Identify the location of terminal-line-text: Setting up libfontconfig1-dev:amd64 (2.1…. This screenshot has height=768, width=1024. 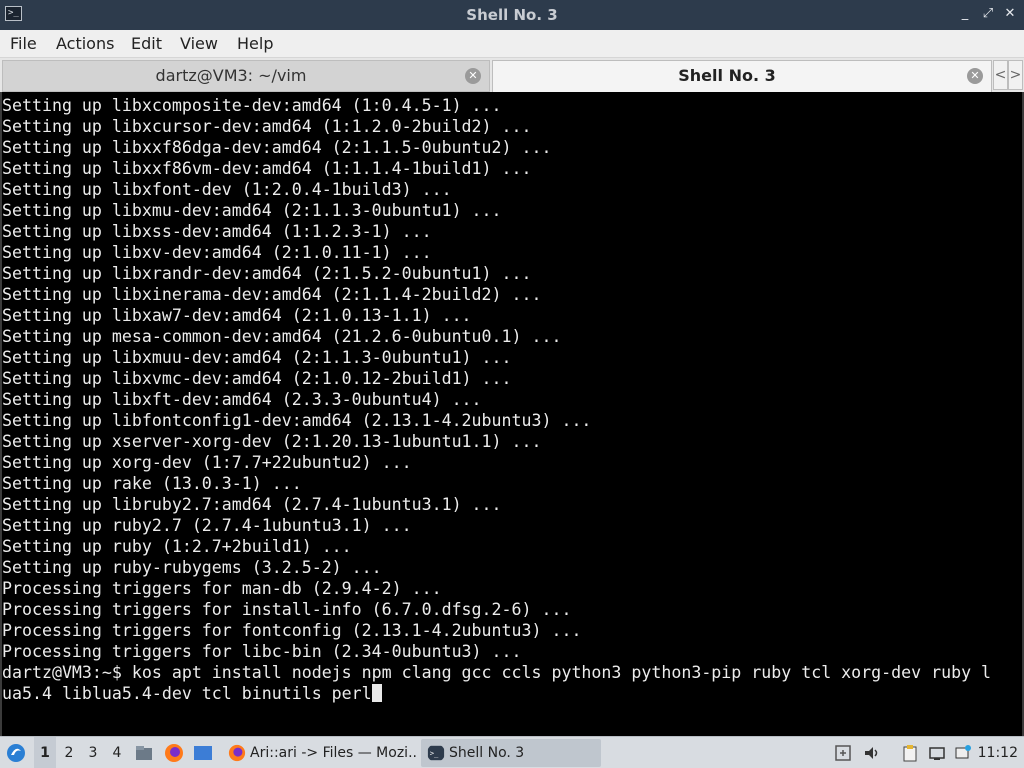
(297, 420).